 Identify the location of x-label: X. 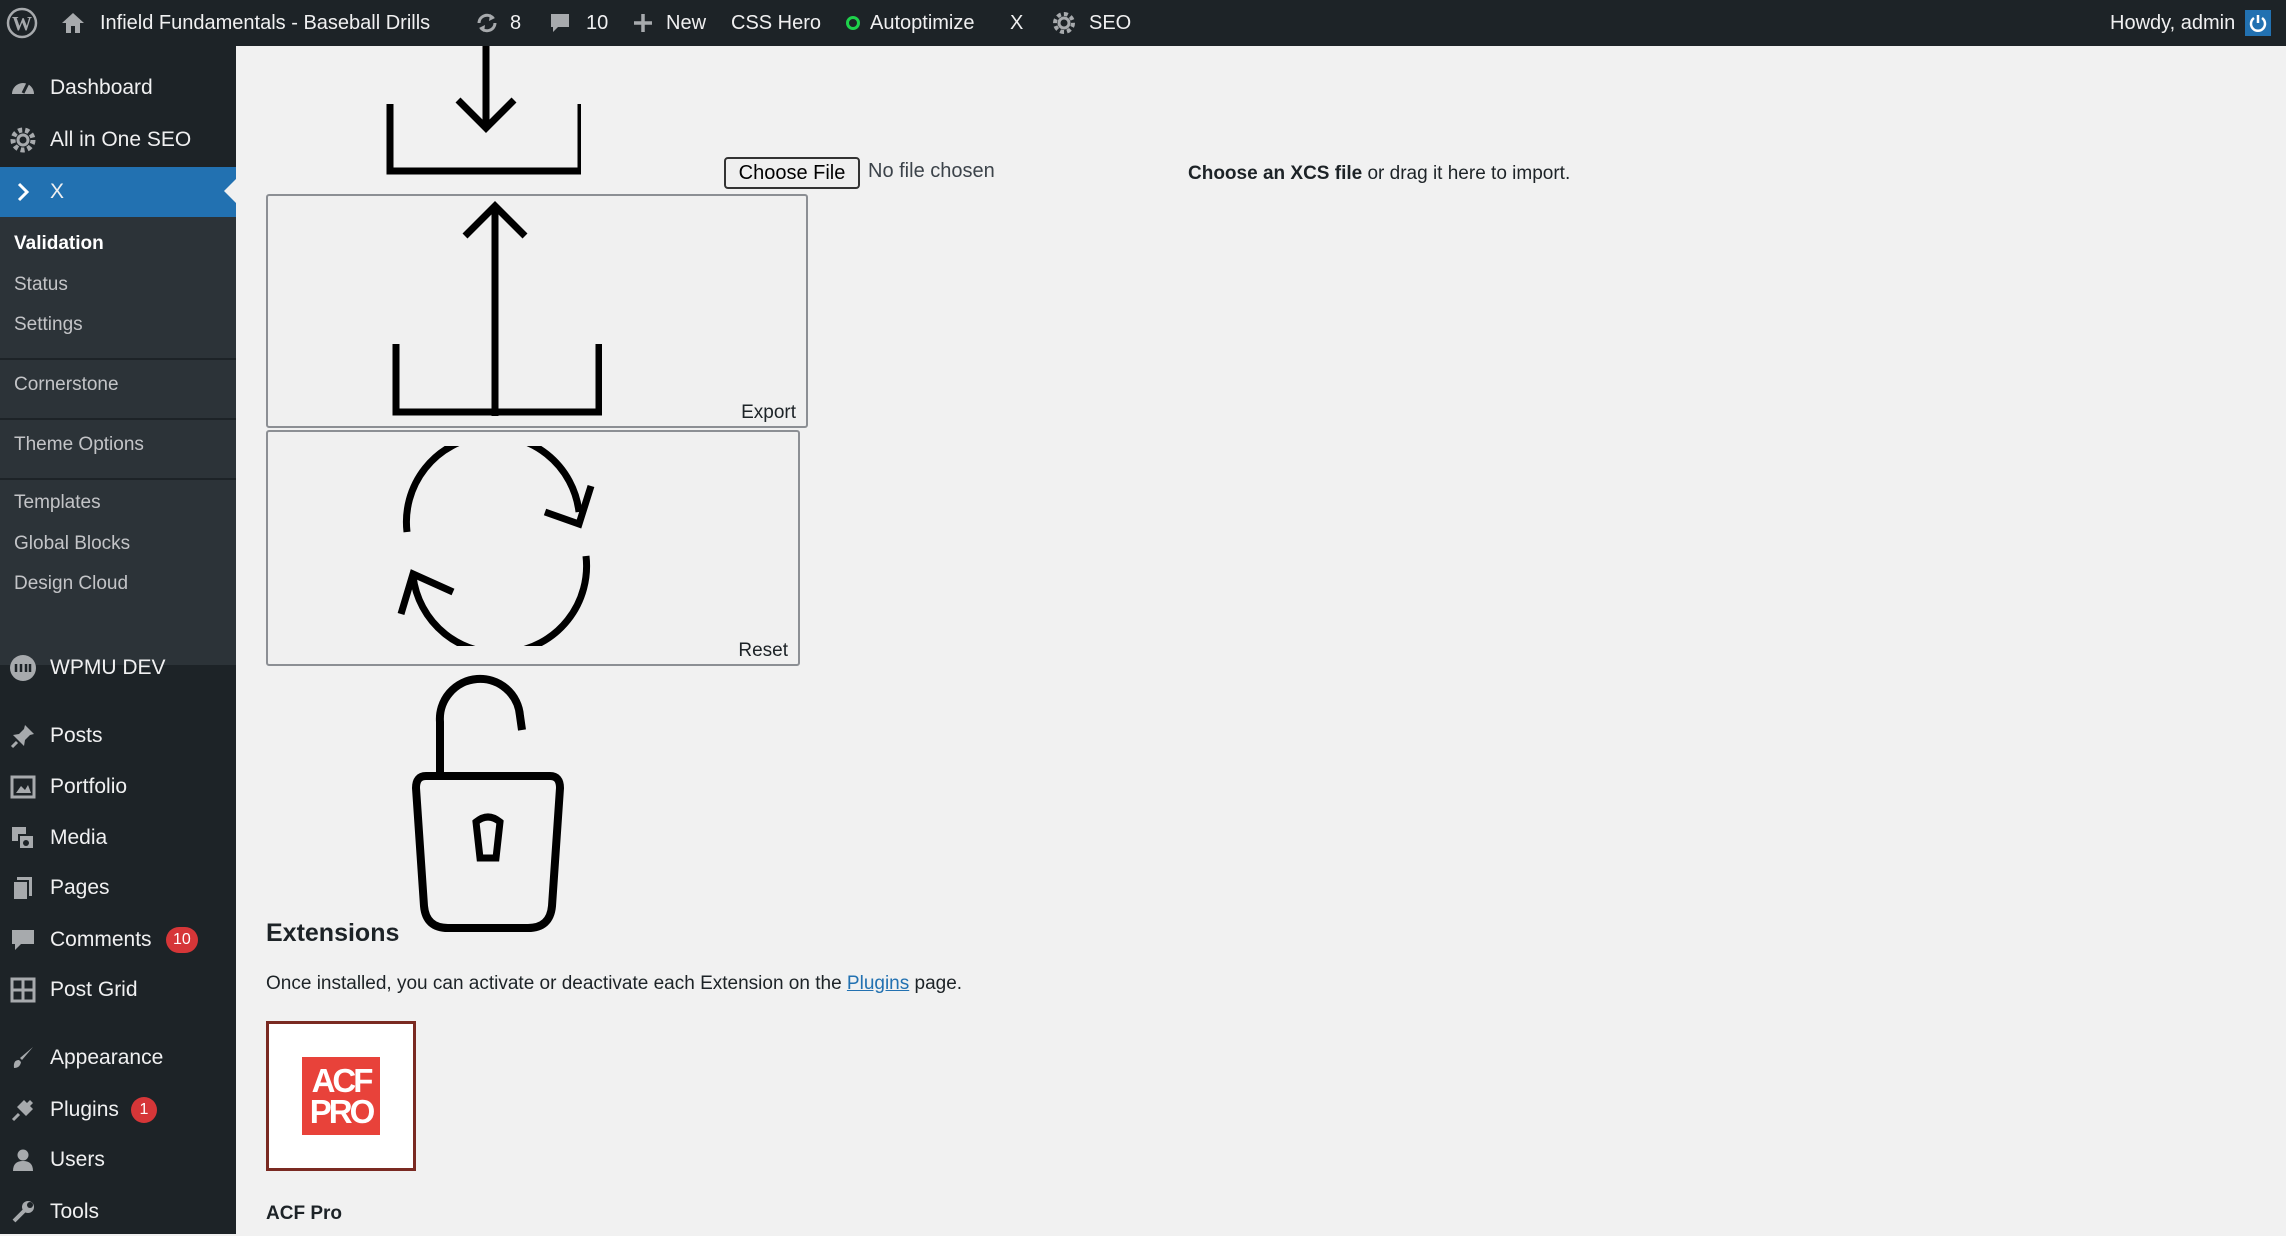
(1017, 22).